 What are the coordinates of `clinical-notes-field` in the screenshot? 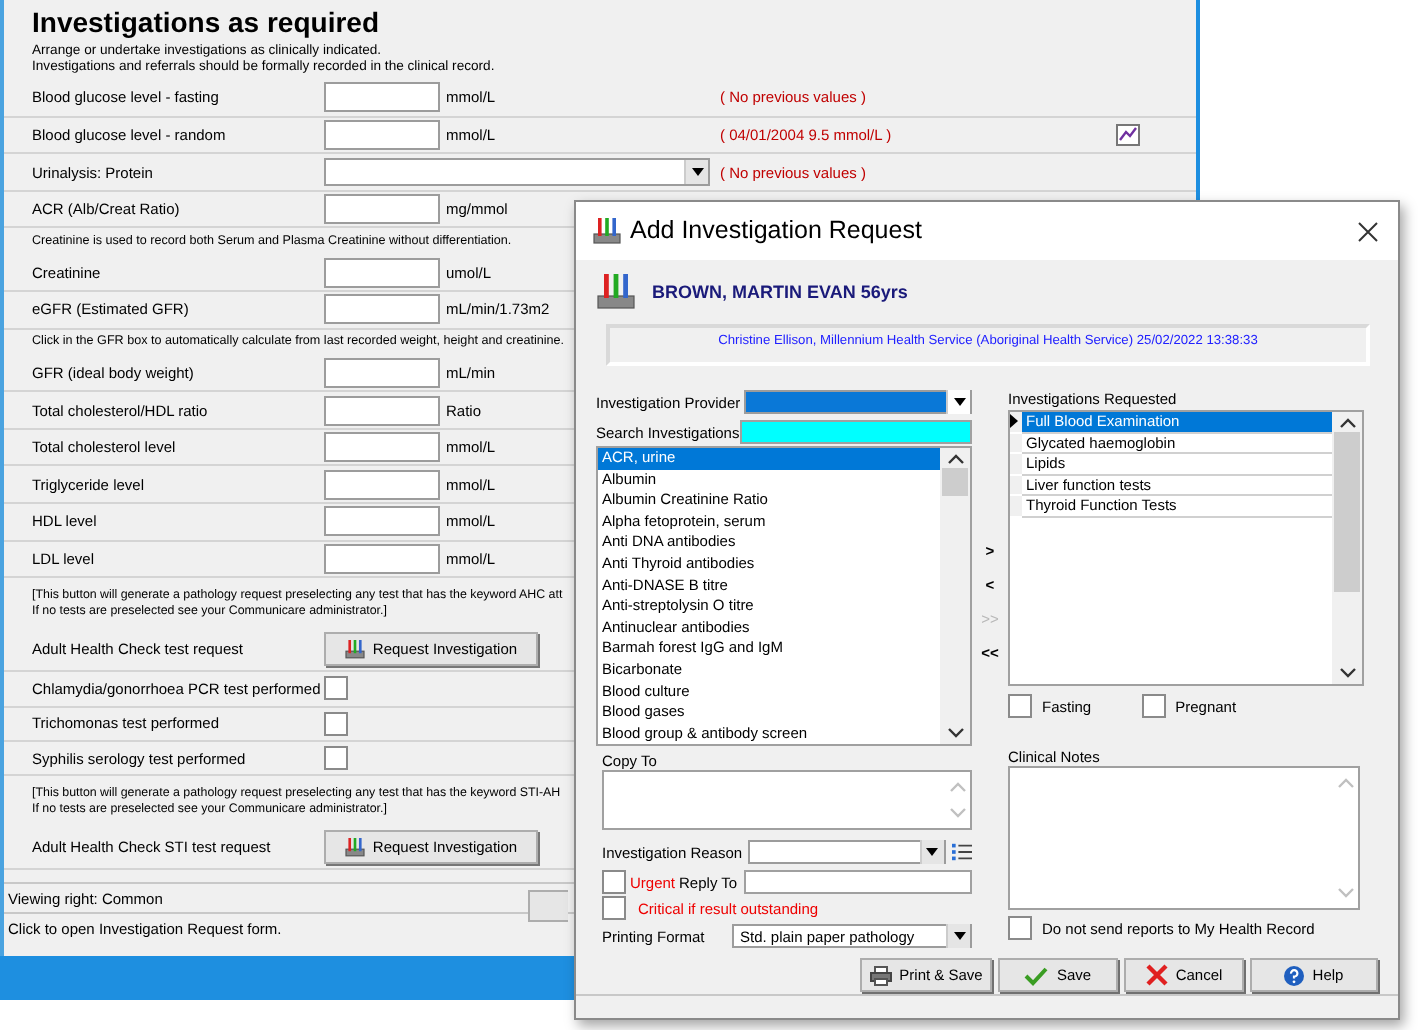 It's located at (1184, 838).